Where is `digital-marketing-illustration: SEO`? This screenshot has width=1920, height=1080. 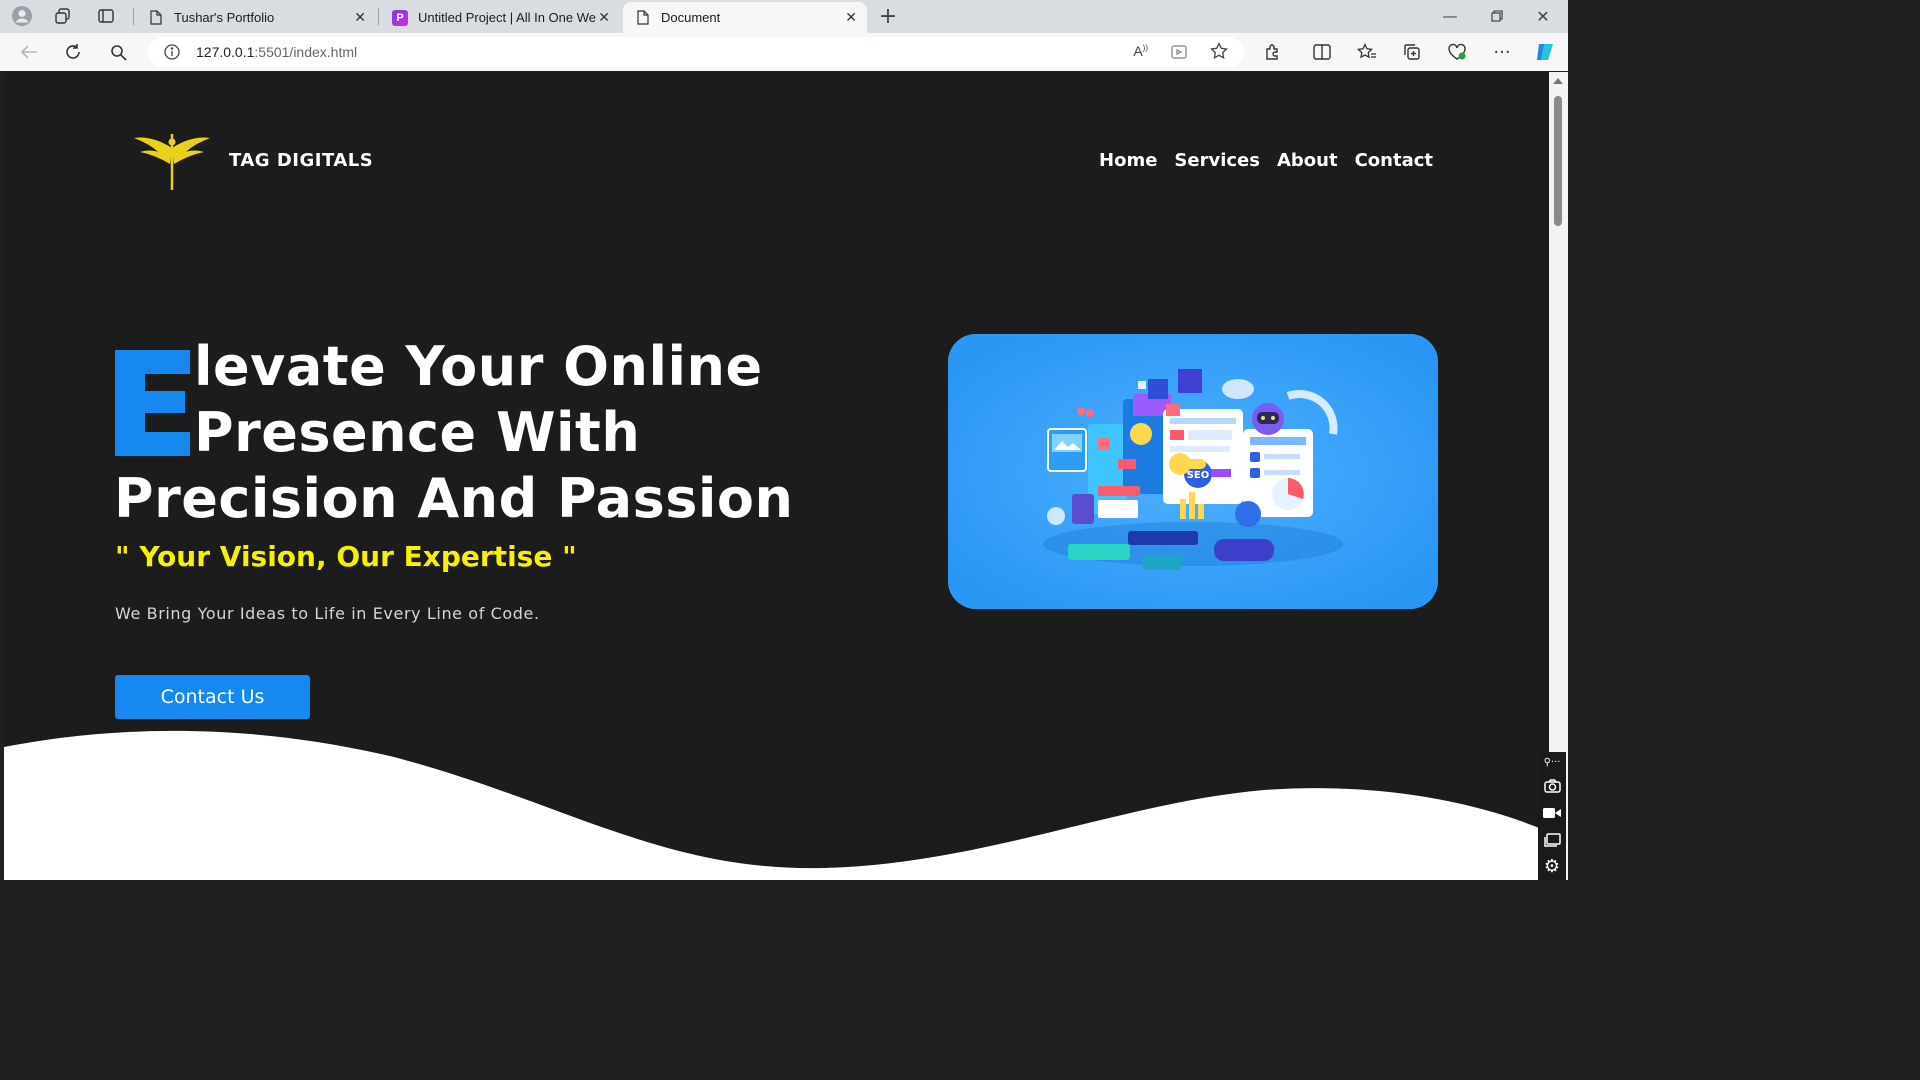
digital-marketing-illustration: SEO is located at coordinates (1193, 471).